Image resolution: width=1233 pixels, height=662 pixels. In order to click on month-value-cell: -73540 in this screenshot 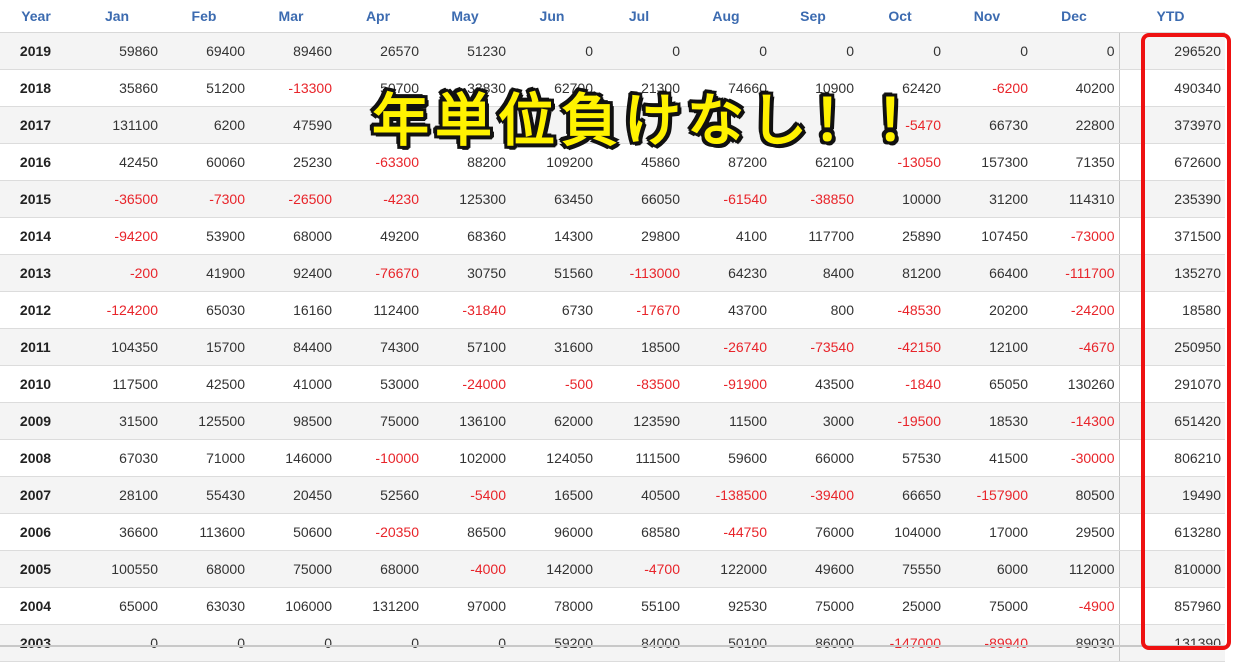, I will do `click(814, 347)`.